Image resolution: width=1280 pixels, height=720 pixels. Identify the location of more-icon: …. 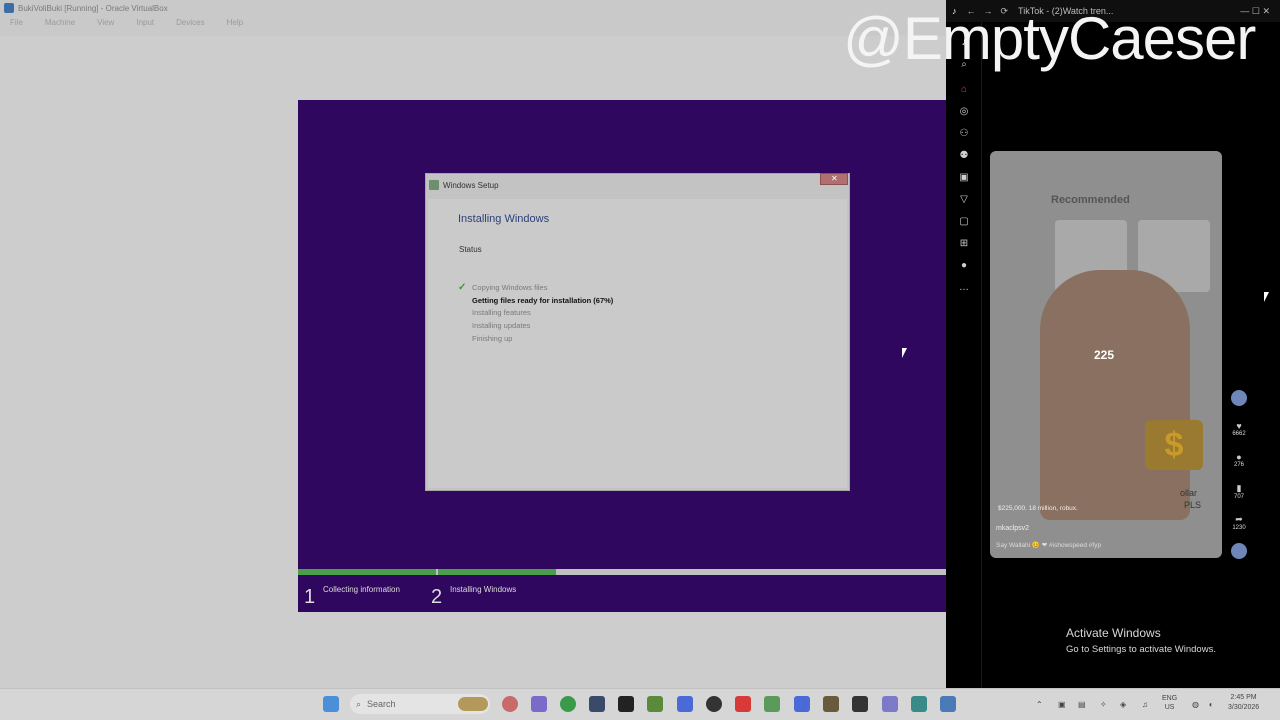
(964, 288).